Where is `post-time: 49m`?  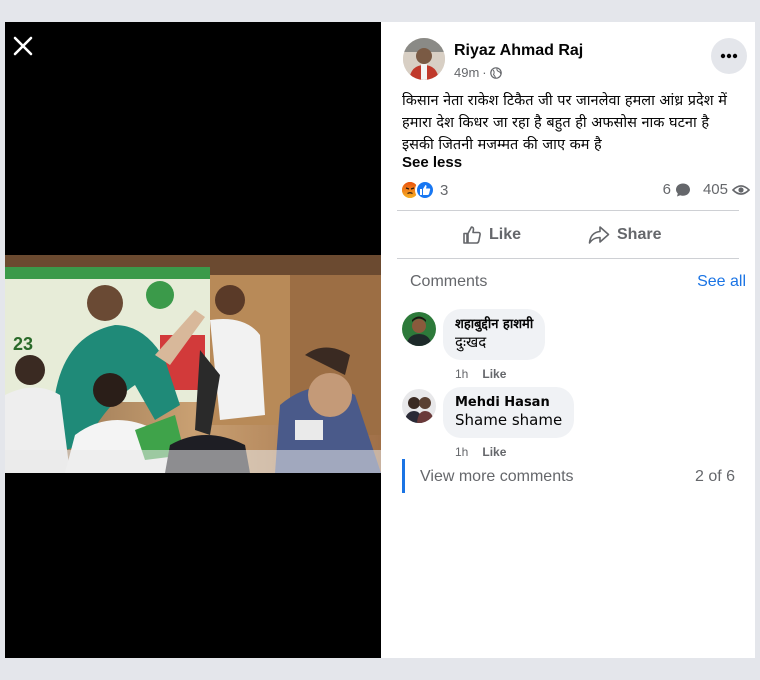
post-time: 49m is located at coordinates (466, 72).